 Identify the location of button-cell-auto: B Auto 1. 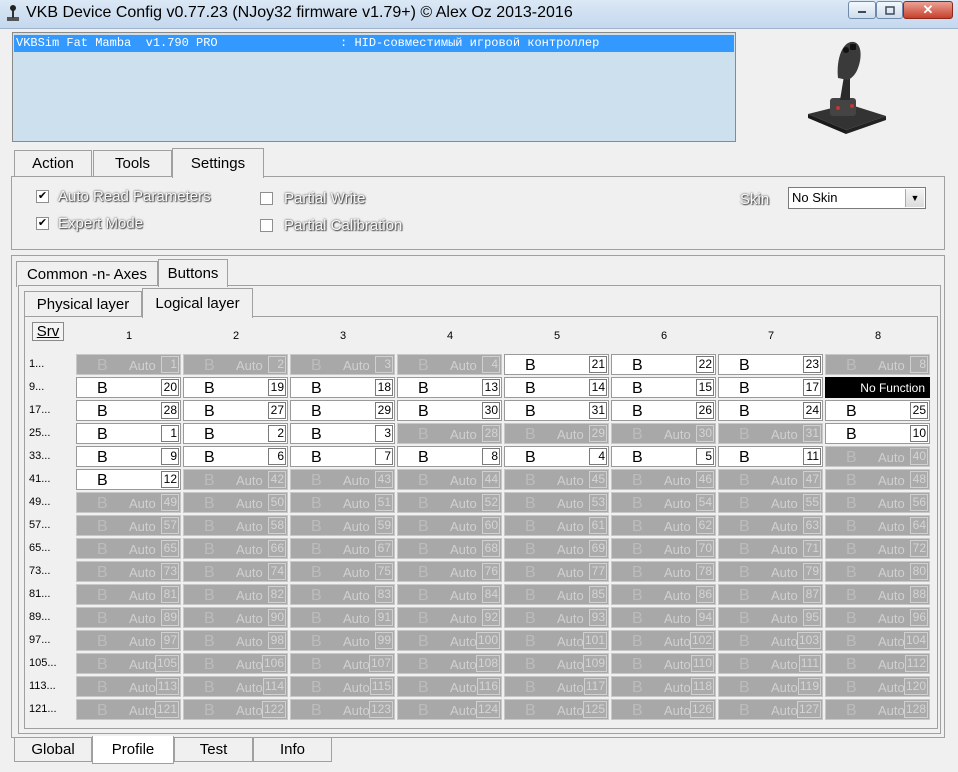
(128, 364).